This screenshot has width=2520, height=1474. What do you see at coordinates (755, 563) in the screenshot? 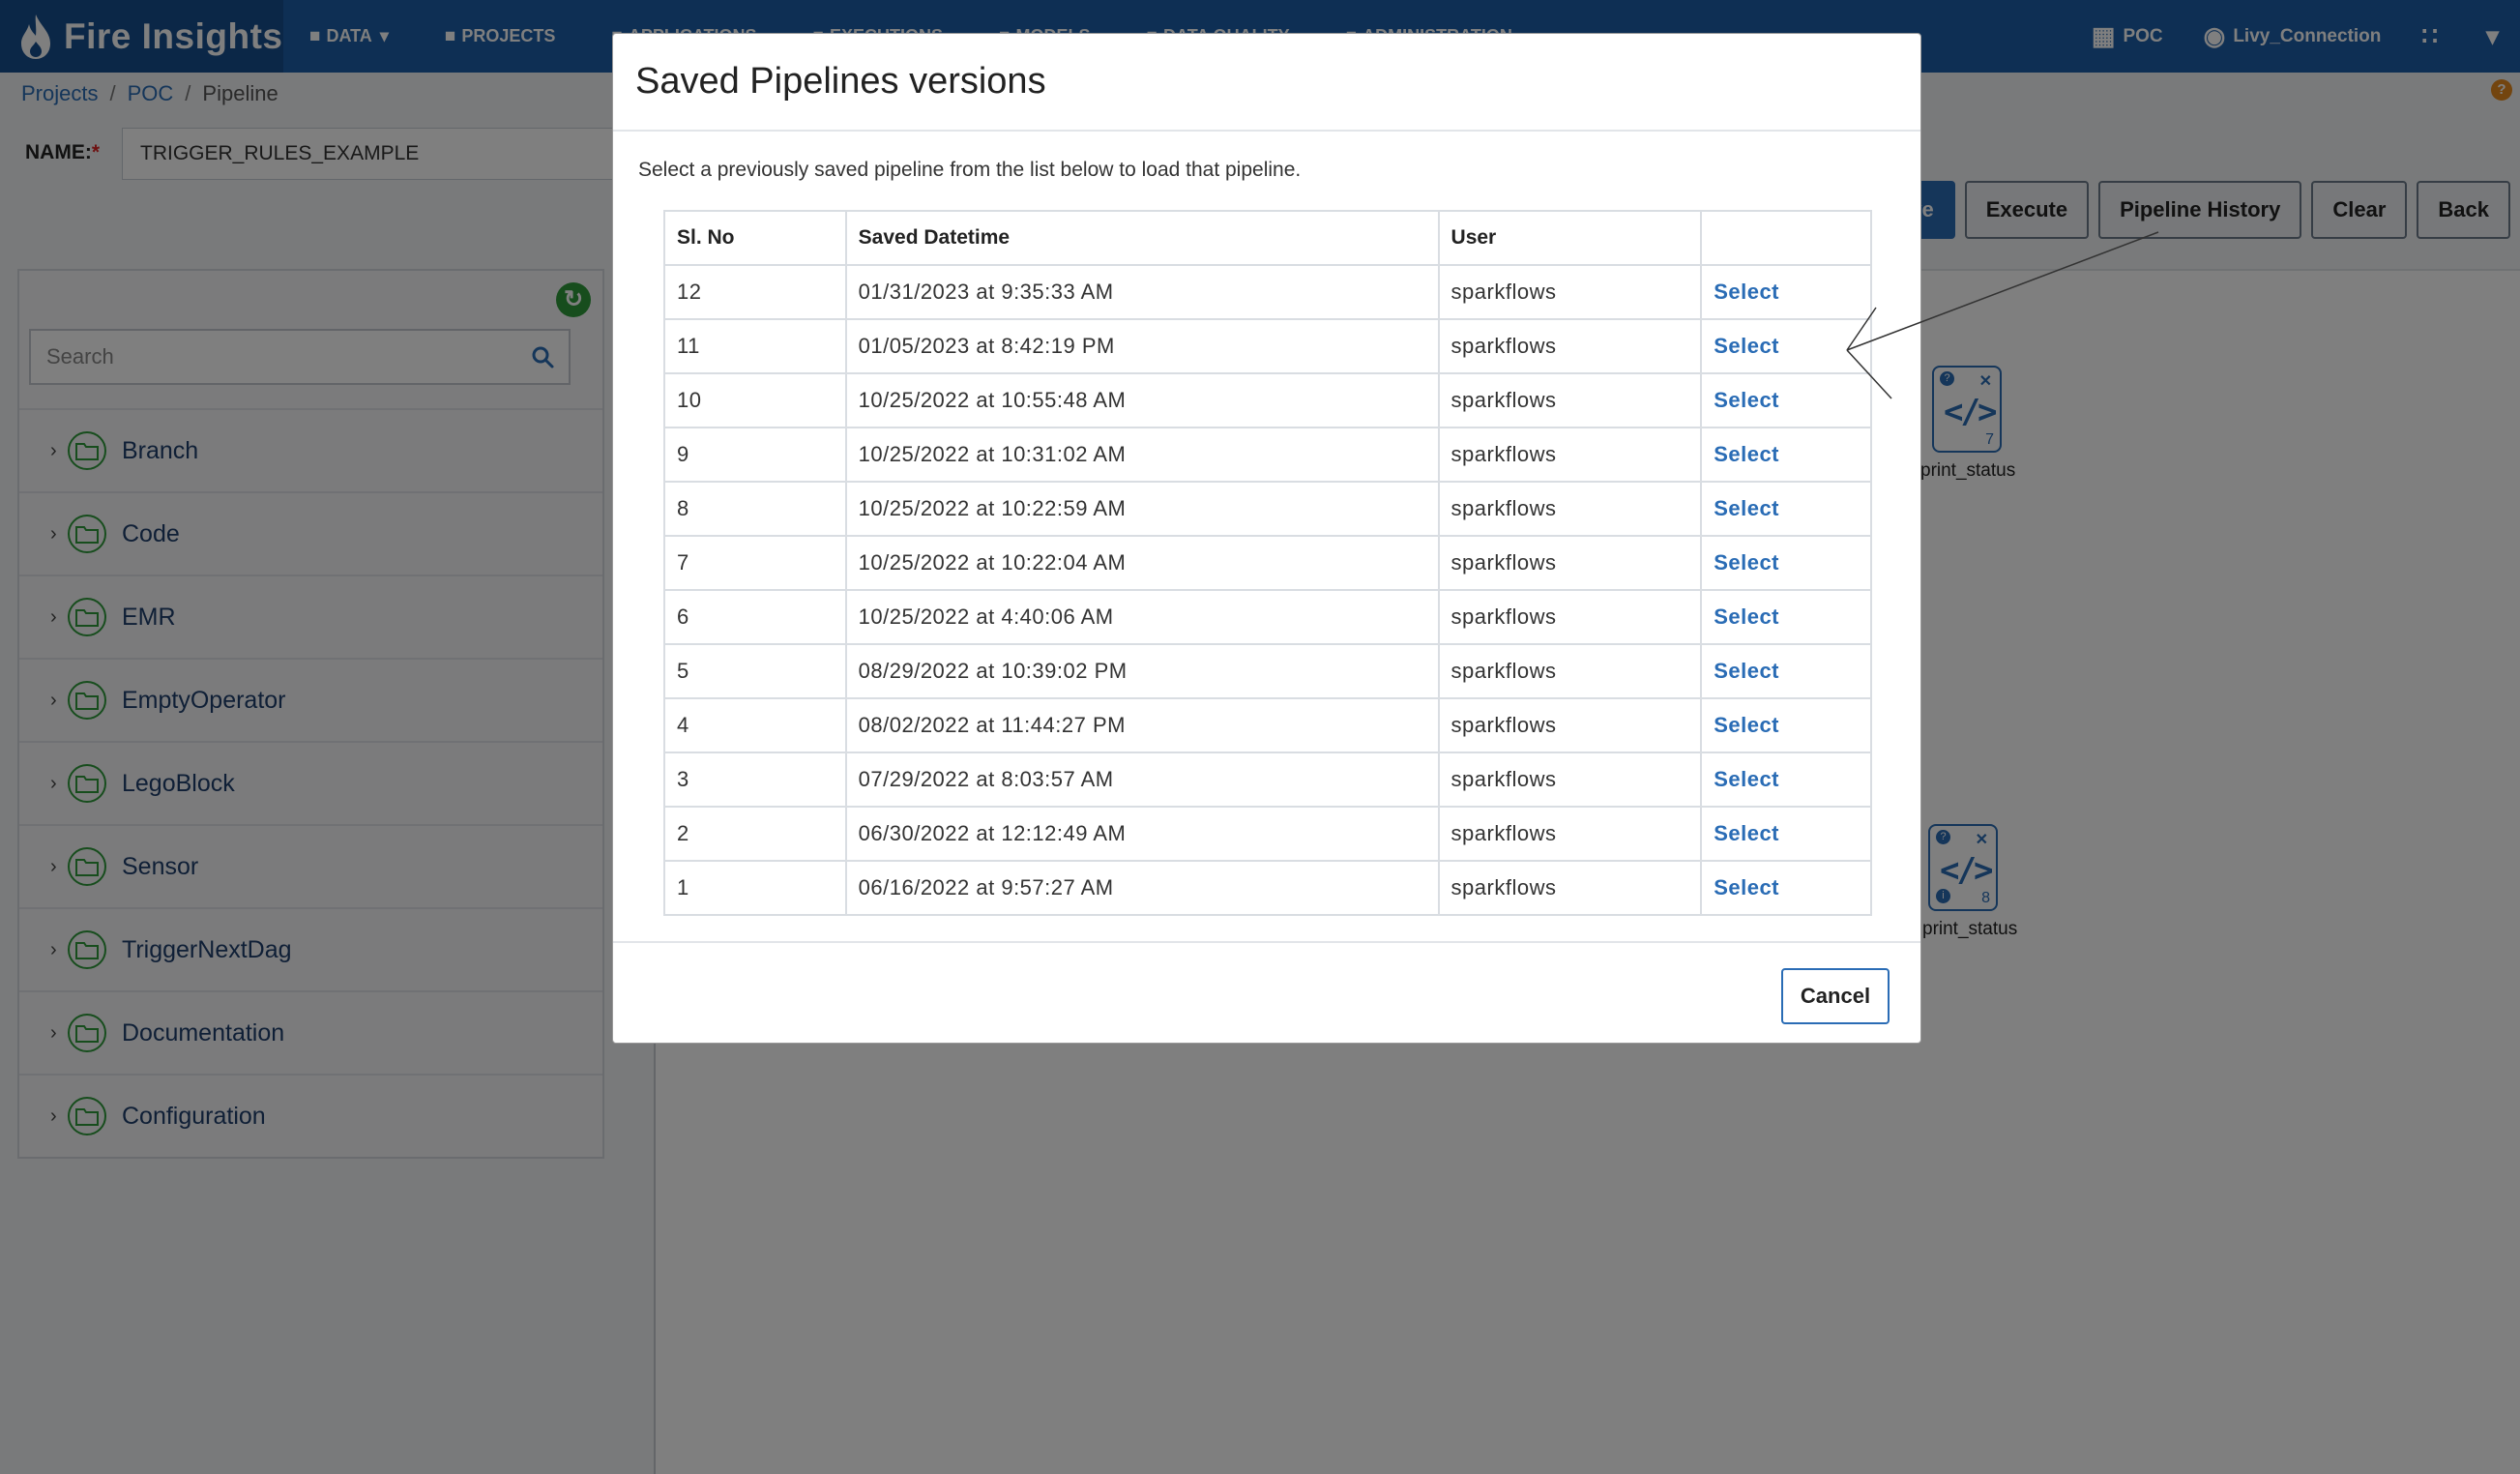
I see `cell-sl-no: 7` at bounding box center [755, 563].